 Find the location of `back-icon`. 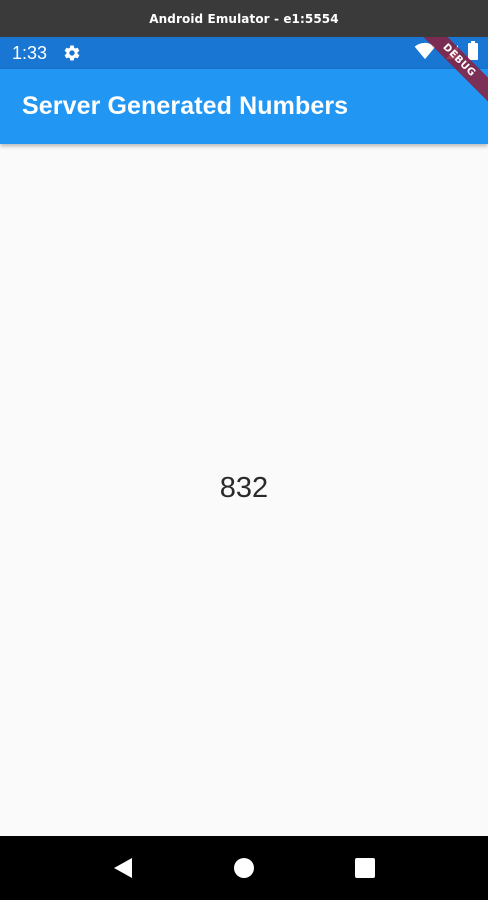

back-icon is located at coordinates (123, 868).